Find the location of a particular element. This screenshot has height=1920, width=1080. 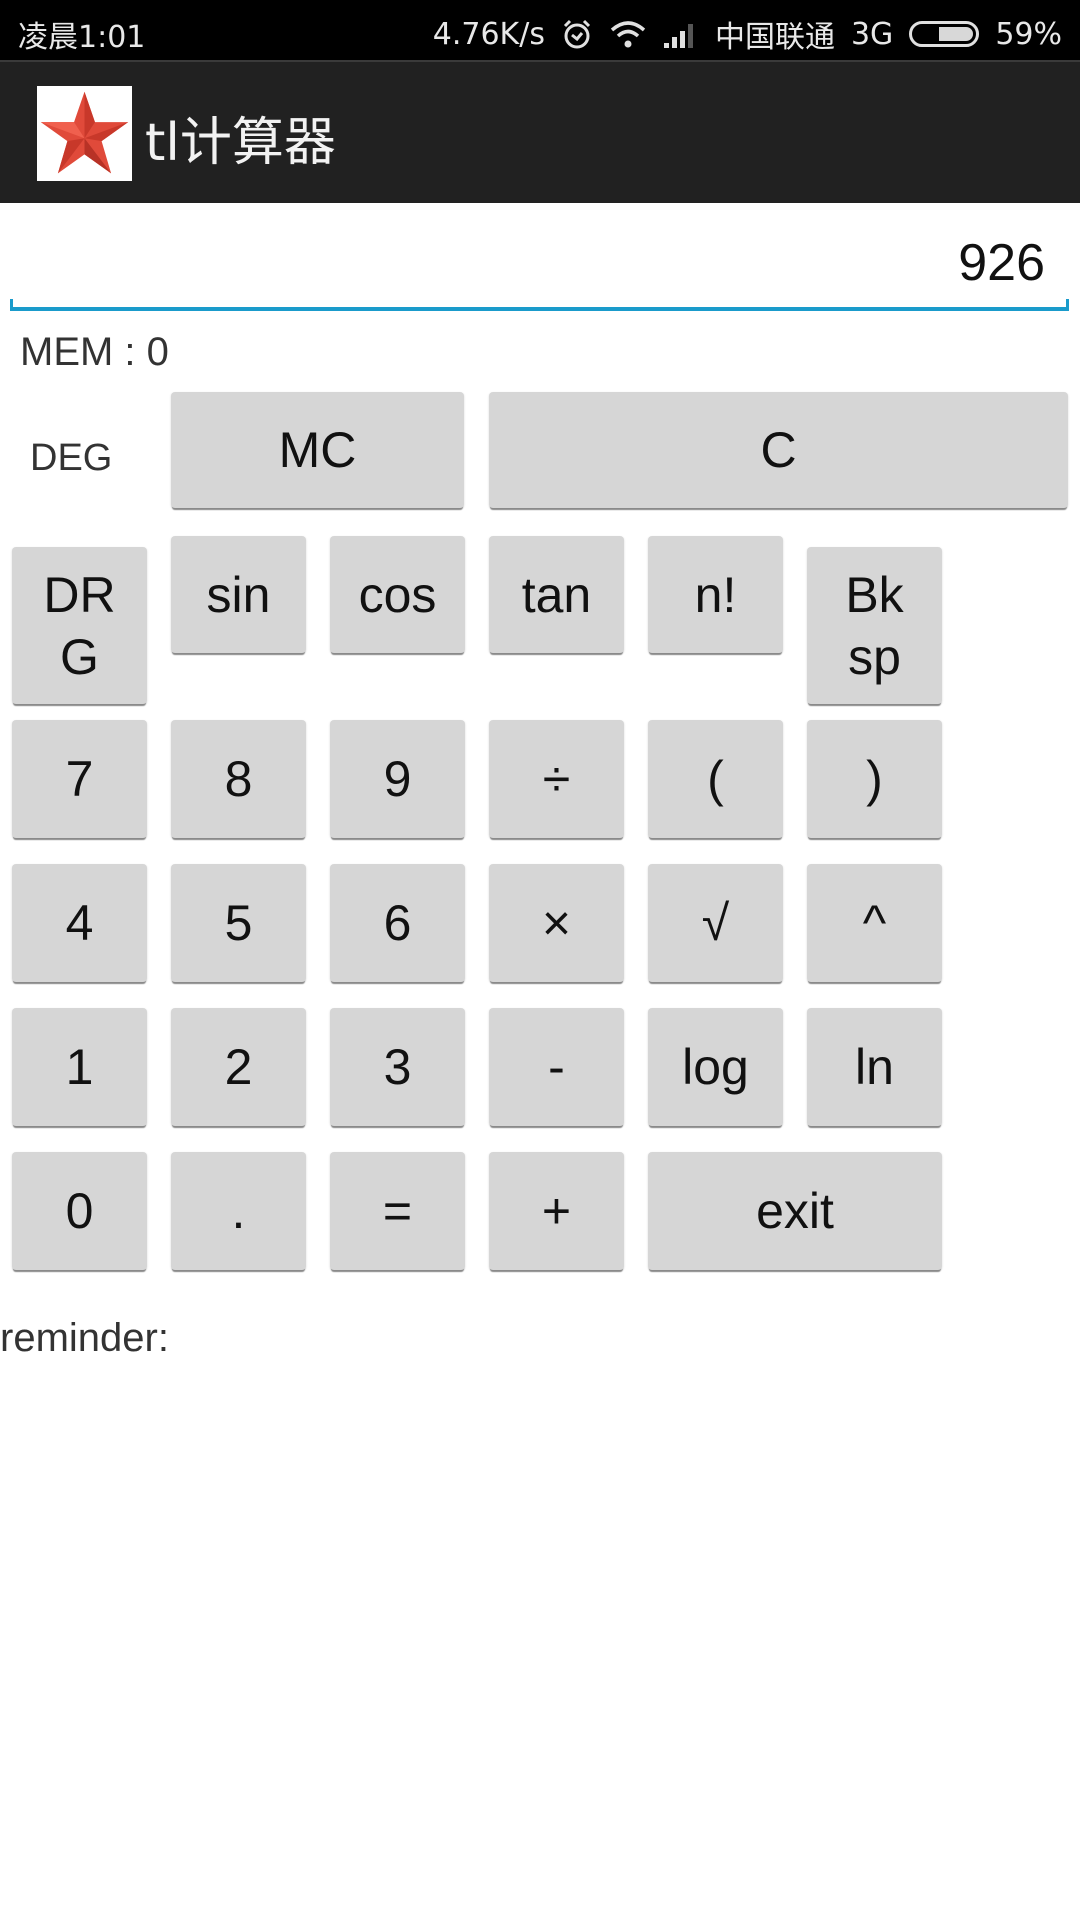

reminder-label: reminder: is located at coordinates (84, 1338).